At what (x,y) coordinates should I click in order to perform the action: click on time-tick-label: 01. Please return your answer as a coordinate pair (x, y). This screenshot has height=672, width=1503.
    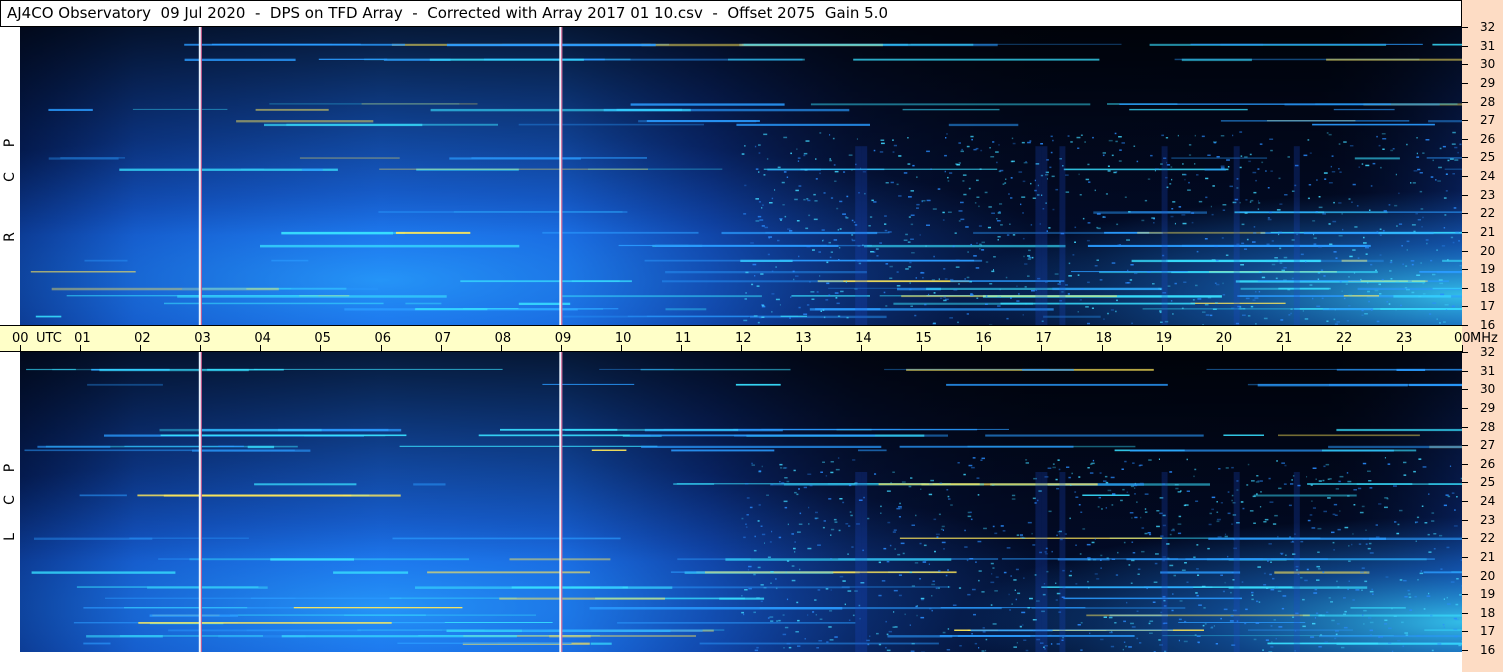
    Looking at the image, I should click on (82, 338).